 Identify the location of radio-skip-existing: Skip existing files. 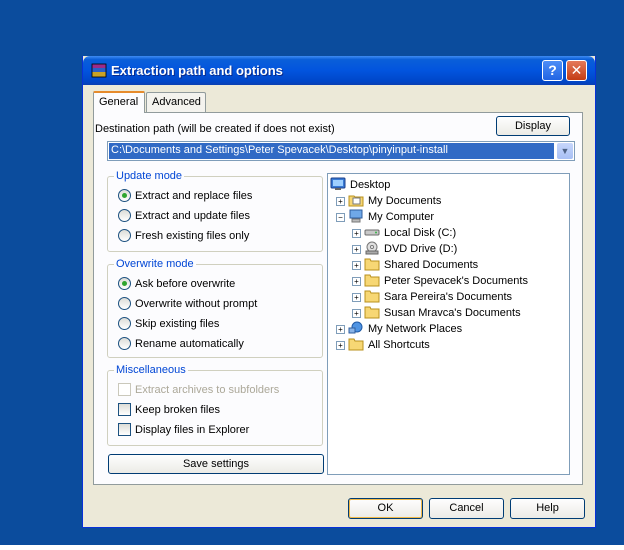
(168, 325).